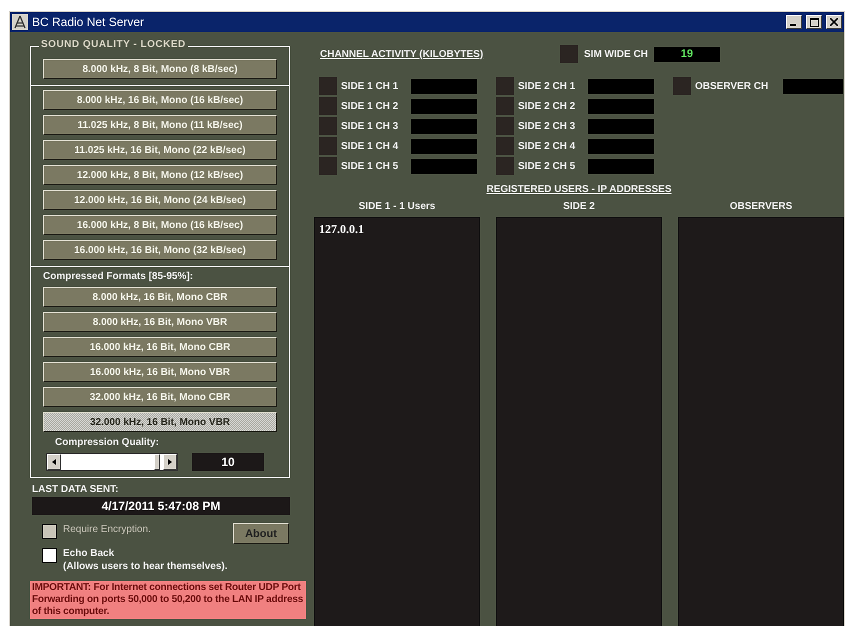 This screenshot has height=626, width=852. What do you see at coordinates (157, 462) in the screenshot?
I see `slider-thumb` at bounding box center [157, 462].